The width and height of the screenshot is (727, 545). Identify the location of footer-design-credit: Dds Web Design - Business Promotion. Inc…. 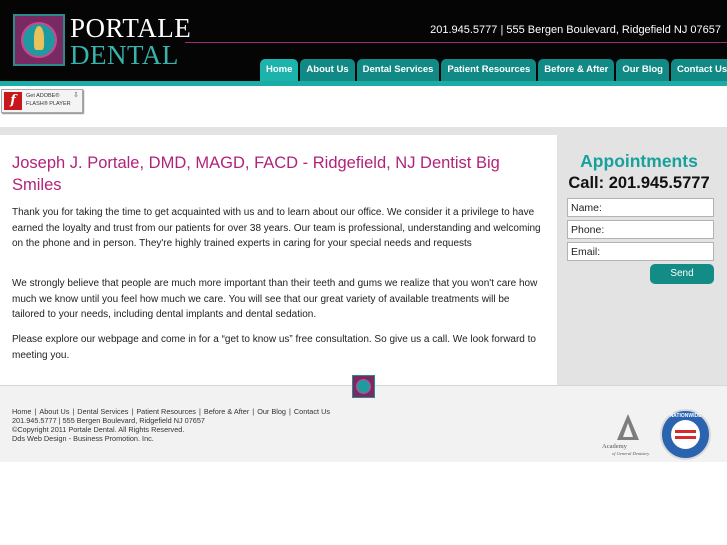
(83, 438).